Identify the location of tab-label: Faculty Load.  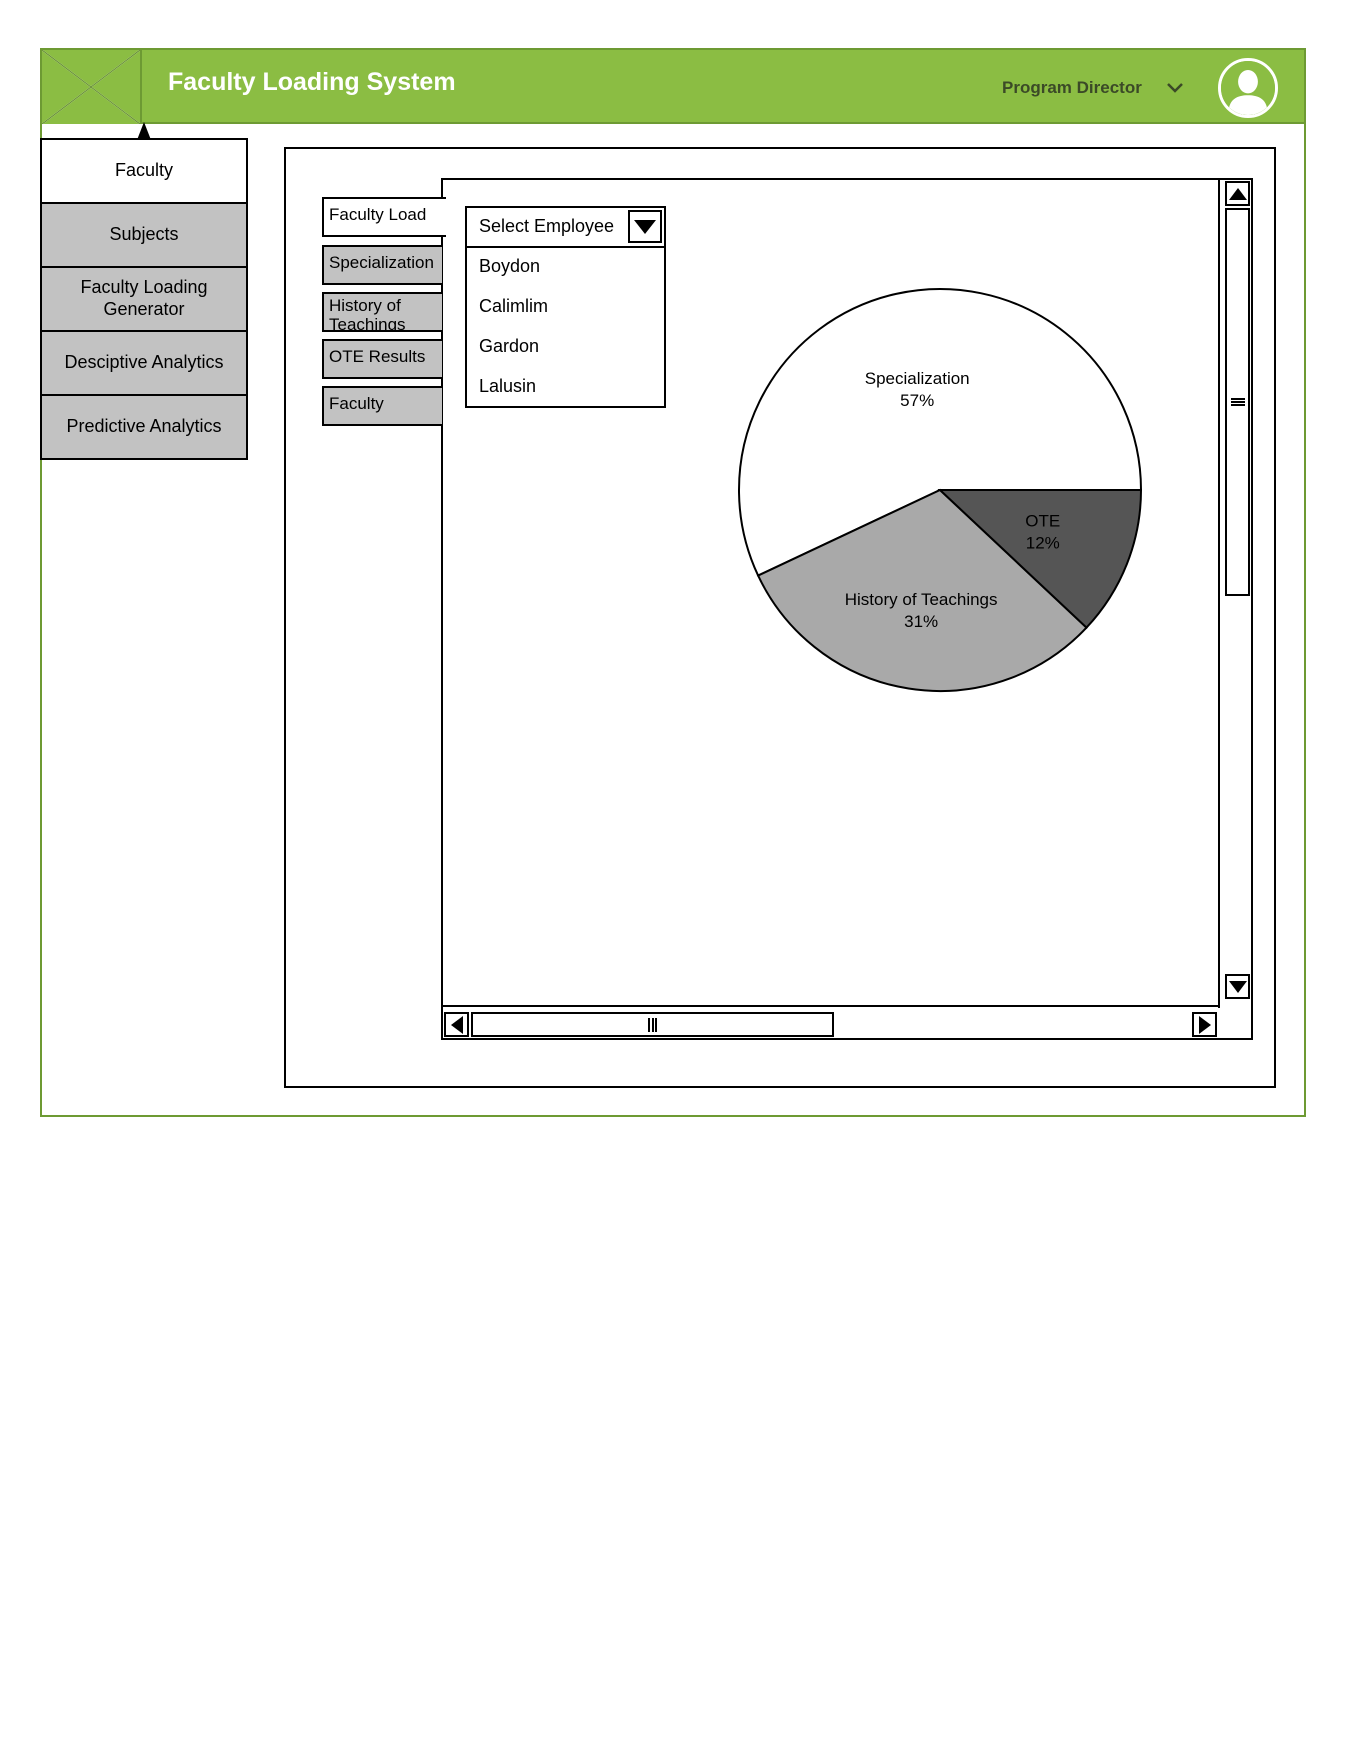
(378, 214).